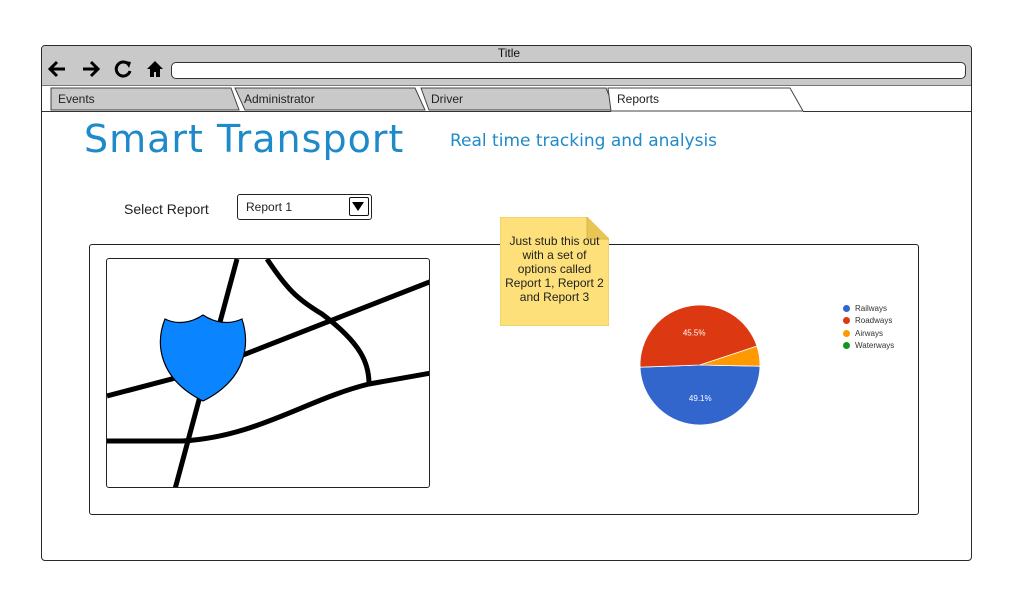 Image resolution: width=1018 pixels, height=613 pixels. I want to click on home-button, so click(155, 69).